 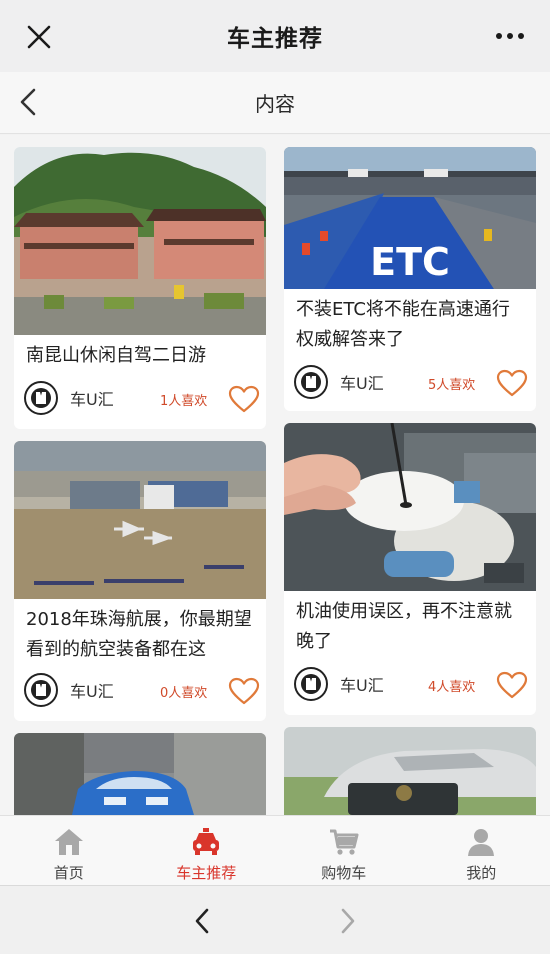 I want to click on car-icon, so click(x=206, y=841).